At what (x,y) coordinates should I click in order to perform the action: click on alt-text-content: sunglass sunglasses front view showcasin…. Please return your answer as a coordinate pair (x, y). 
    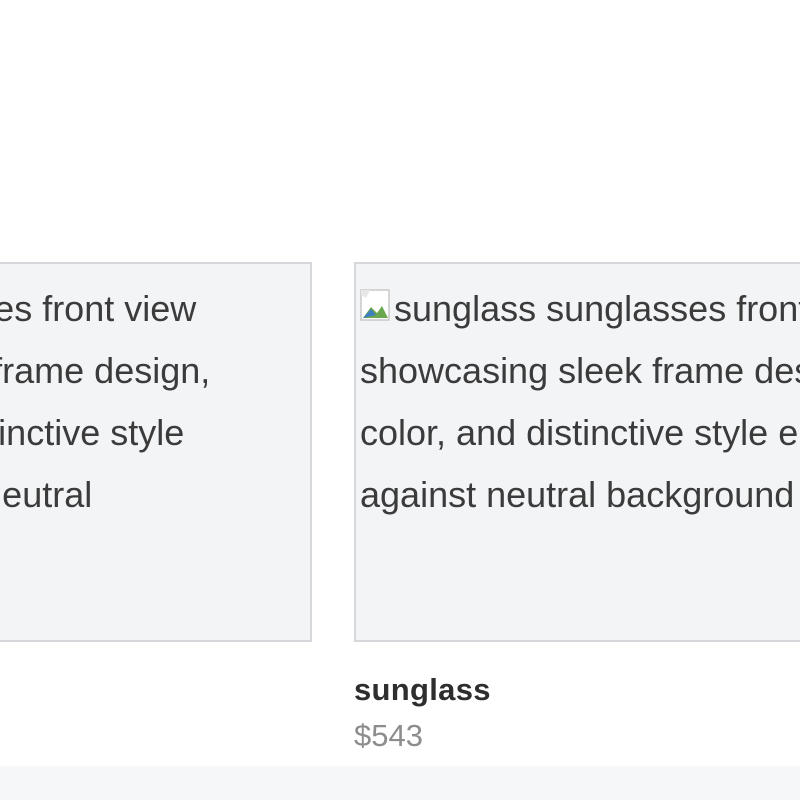
    Looking at the image, I should click on (105, 401).